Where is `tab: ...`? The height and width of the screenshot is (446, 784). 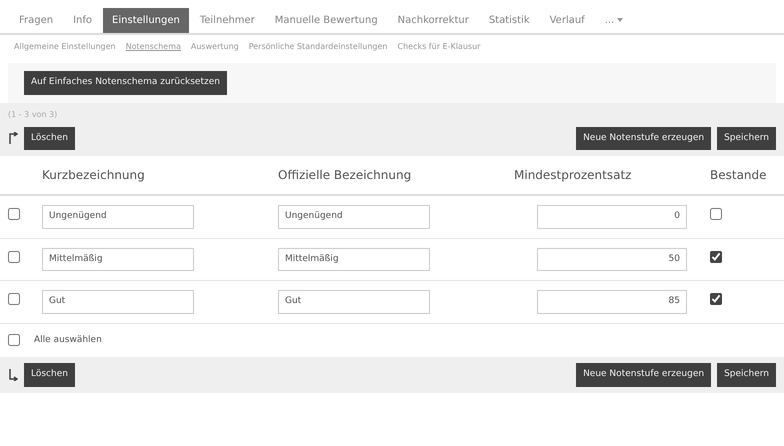 tab: ... is located at coordinates (614, 20).